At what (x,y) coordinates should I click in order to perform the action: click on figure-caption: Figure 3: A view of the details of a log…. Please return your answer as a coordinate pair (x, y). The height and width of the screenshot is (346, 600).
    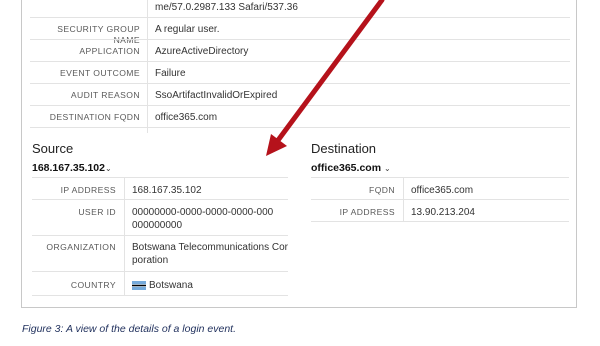
    Looking at the image, I should click on (129, 329).